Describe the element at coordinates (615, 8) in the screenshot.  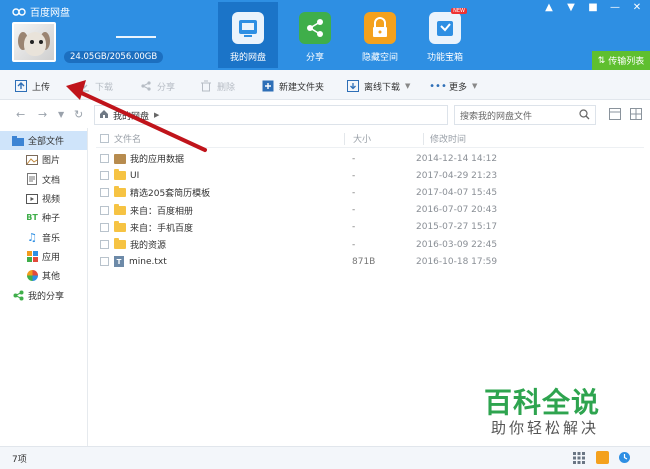
I see `minimize-icon: —` at that location.